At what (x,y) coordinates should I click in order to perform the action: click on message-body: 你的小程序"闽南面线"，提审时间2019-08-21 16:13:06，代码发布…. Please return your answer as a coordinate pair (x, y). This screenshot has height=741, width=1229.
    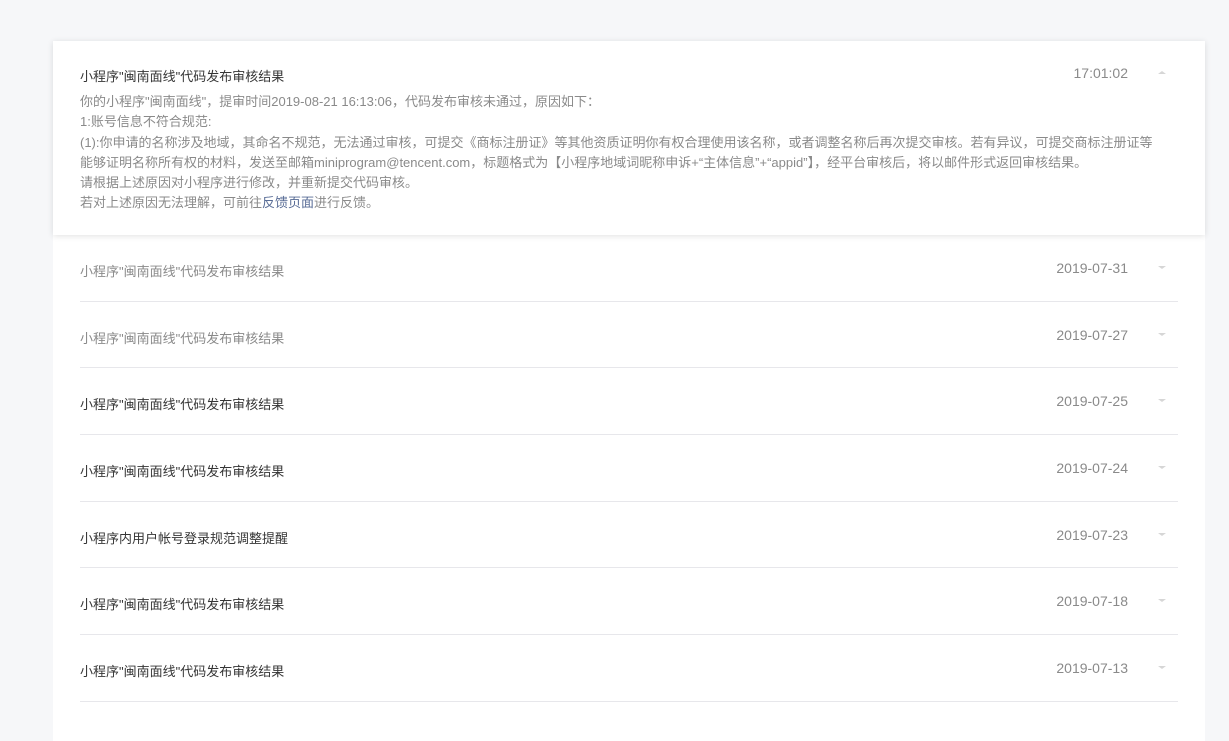
    Looking at the image, I should click on (616, 153).